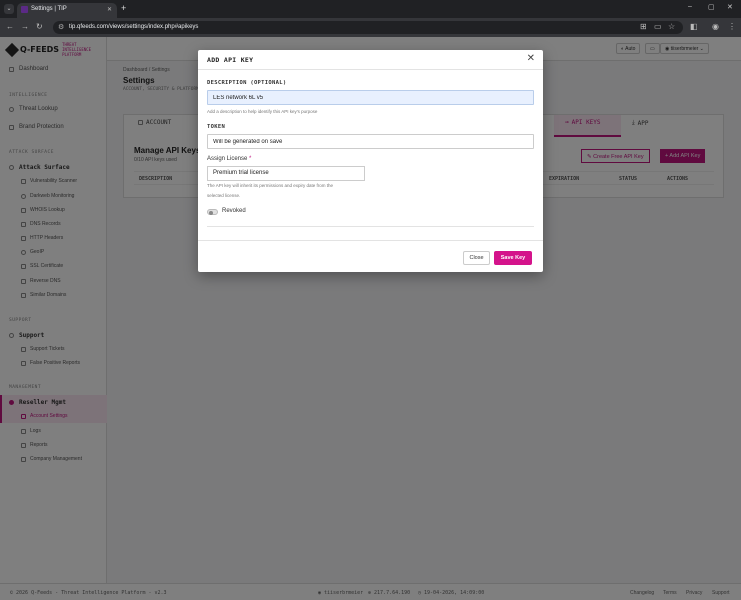 The image size is (741, 600). I want to click on modal-footer: Close Save Key, so click(370, 256).